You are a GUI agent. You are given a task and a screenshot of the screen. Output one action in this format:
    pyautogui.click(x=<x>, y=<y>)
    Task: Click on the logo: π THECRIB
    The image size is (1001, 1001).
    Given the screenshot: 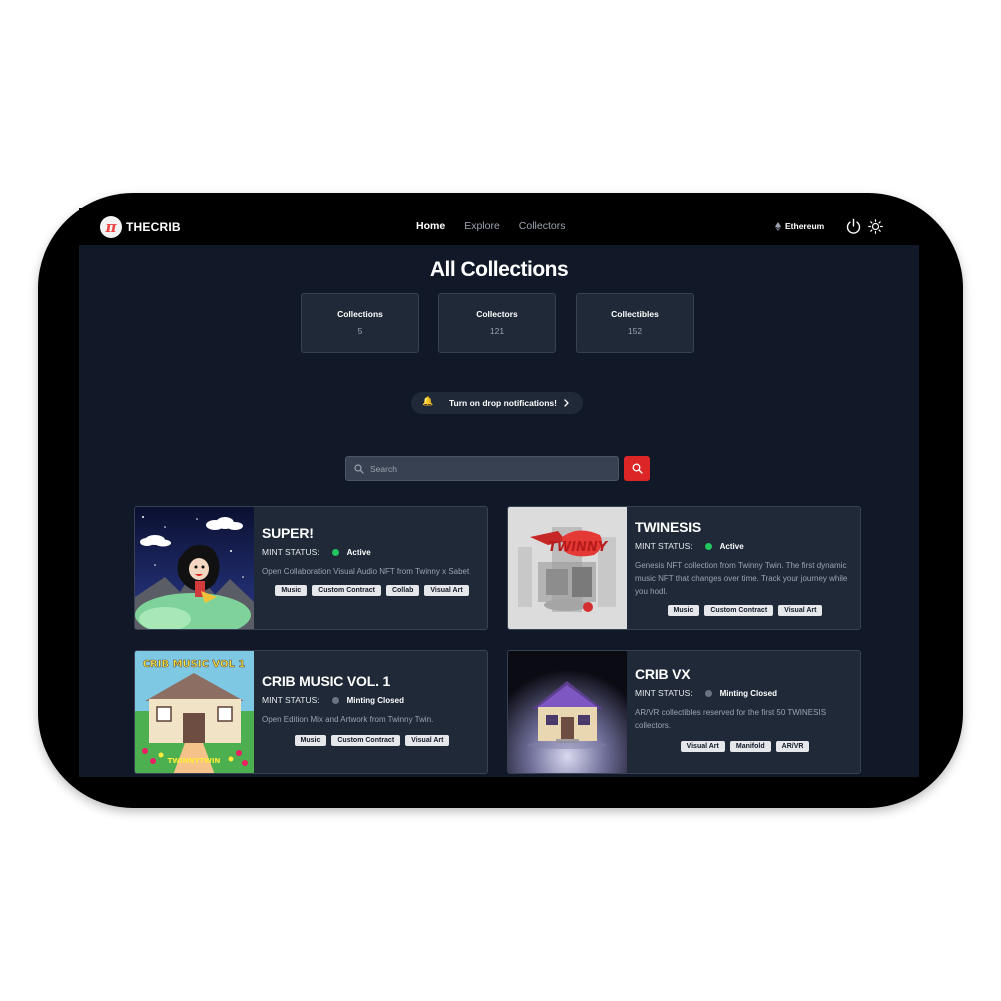 What is the action you would take?
    pyautogui.click(x=140, y=227)
    